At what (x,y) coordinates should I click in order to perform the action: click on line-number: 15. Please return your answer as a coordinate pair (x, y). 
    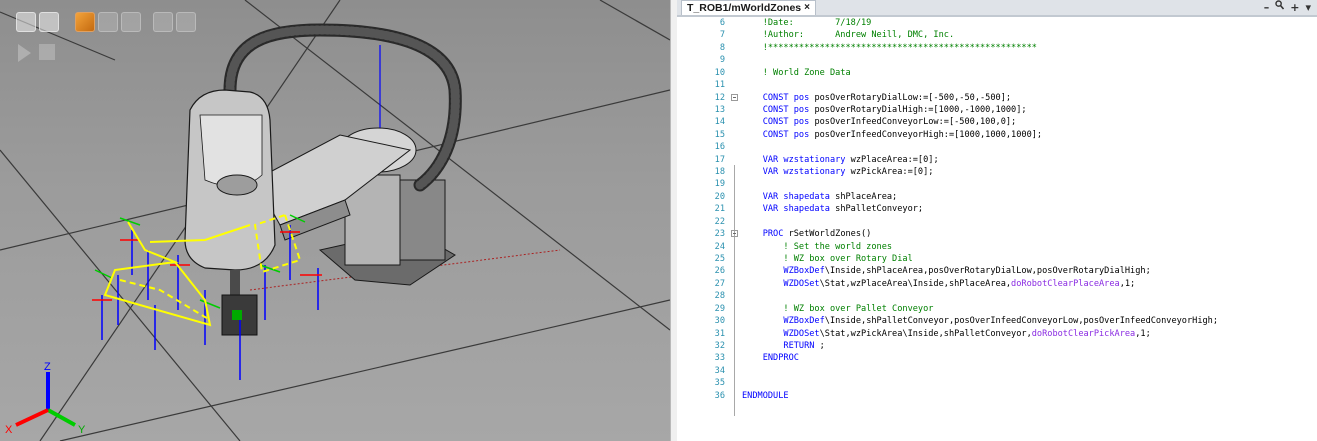
    Looking at the image, I should click on (719, 134).